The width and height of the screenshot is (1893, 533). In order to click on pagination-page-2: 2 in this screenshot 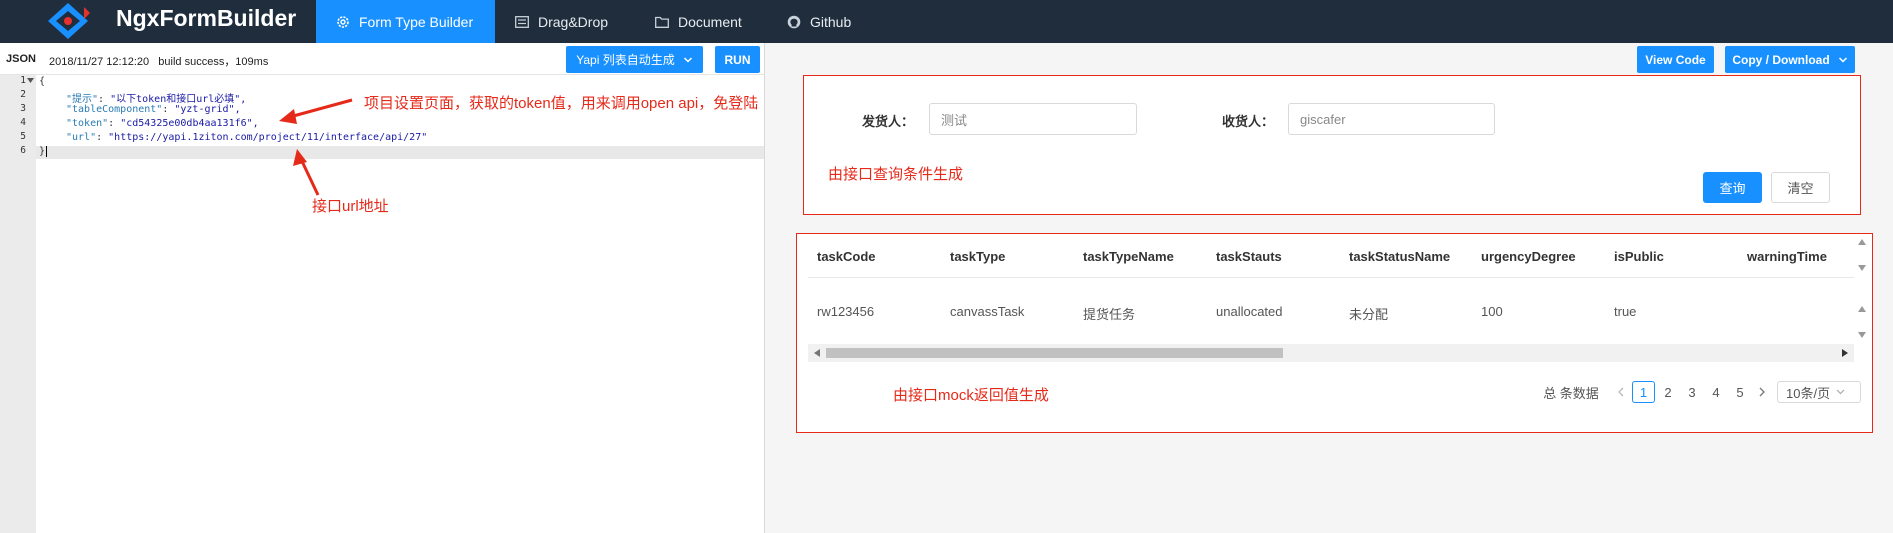, I will do `click(1668, 392)`.